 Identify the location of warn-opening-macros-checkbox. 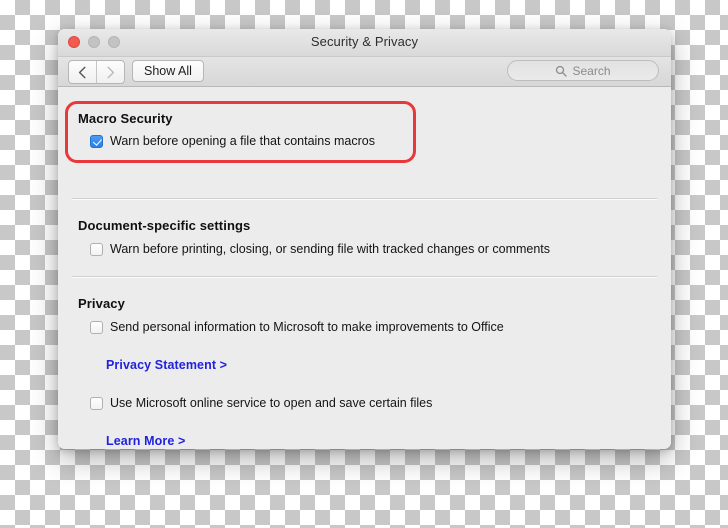
(96, 141).